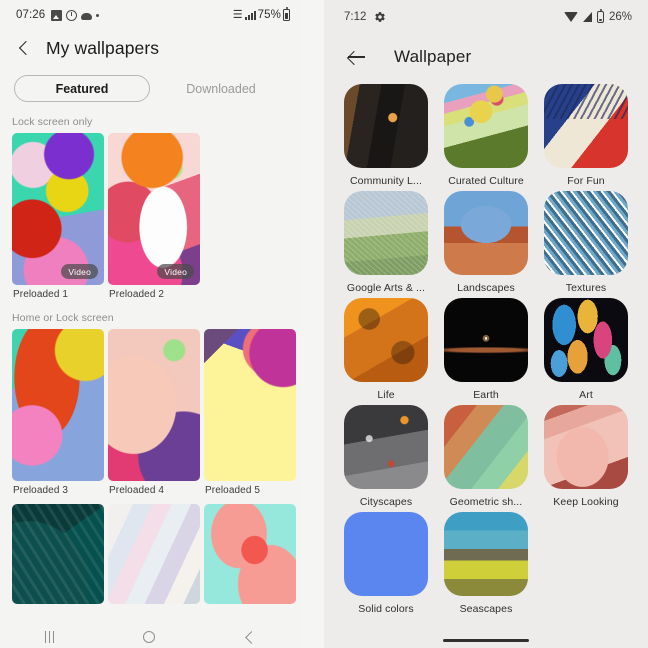 The width and height of the screenshot is (648, 648). Describe the element at coordinates (233, 490) in the screenshot. I see `wallpaper-caption: Preloaded 5` at that location.